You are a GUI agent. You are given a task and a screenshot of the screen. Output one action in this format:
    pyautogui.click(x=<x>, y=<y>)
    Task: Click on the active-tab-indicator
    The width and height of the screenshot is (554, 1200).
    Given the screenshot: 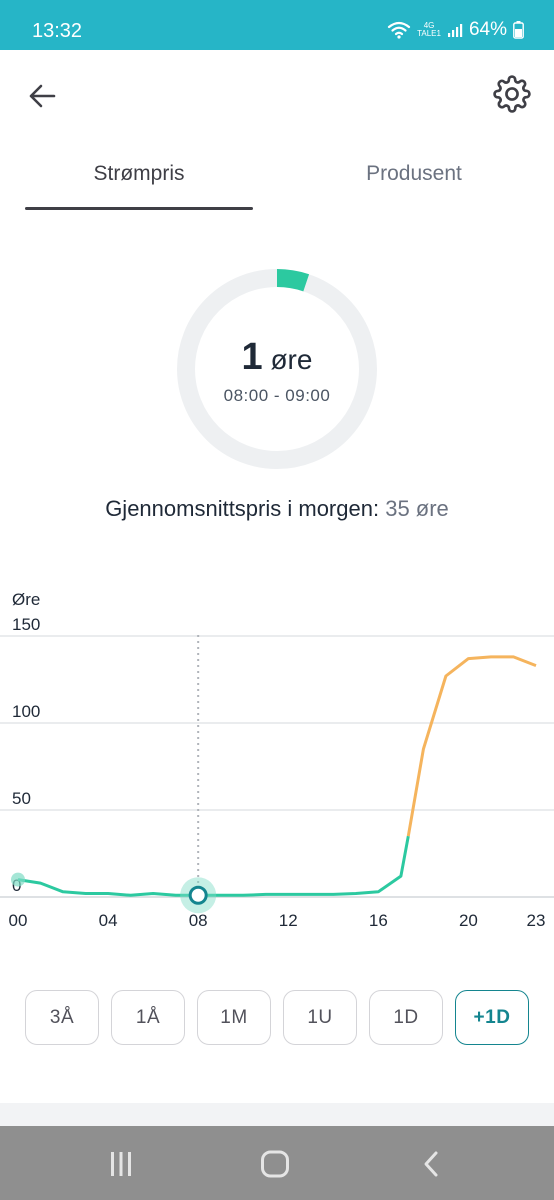 What is the action you would take?
    pyautogui.click(x=139, y=208)
    